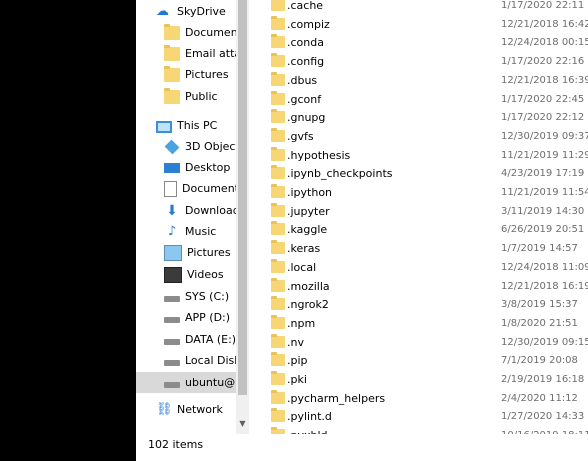 The height and width of the screenshot is (461, 588). Describe the element at coordinates (172, 363) in the screenshot. I see `drive-icon` at that location.